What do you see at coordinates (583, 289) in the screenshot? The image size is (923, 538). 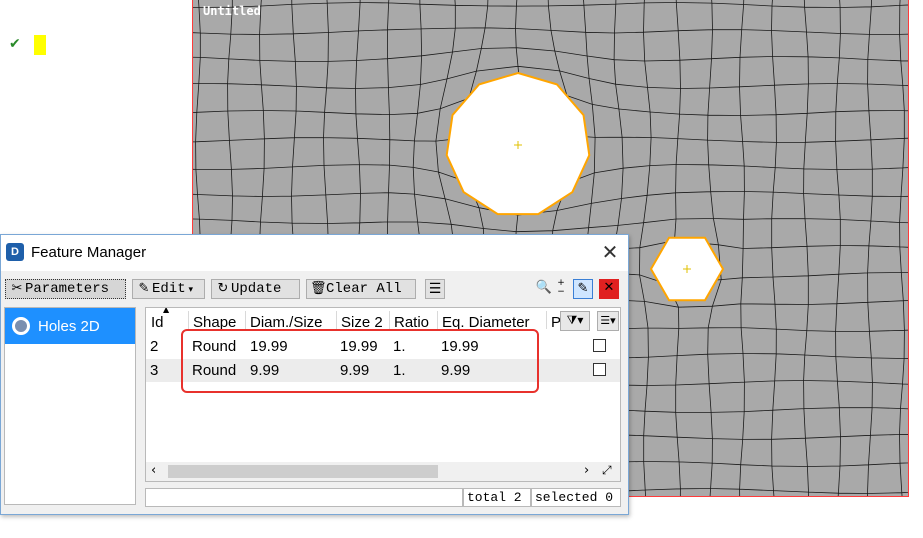 I see `highlight-icon: ✎` at bounding box center [583, 289].